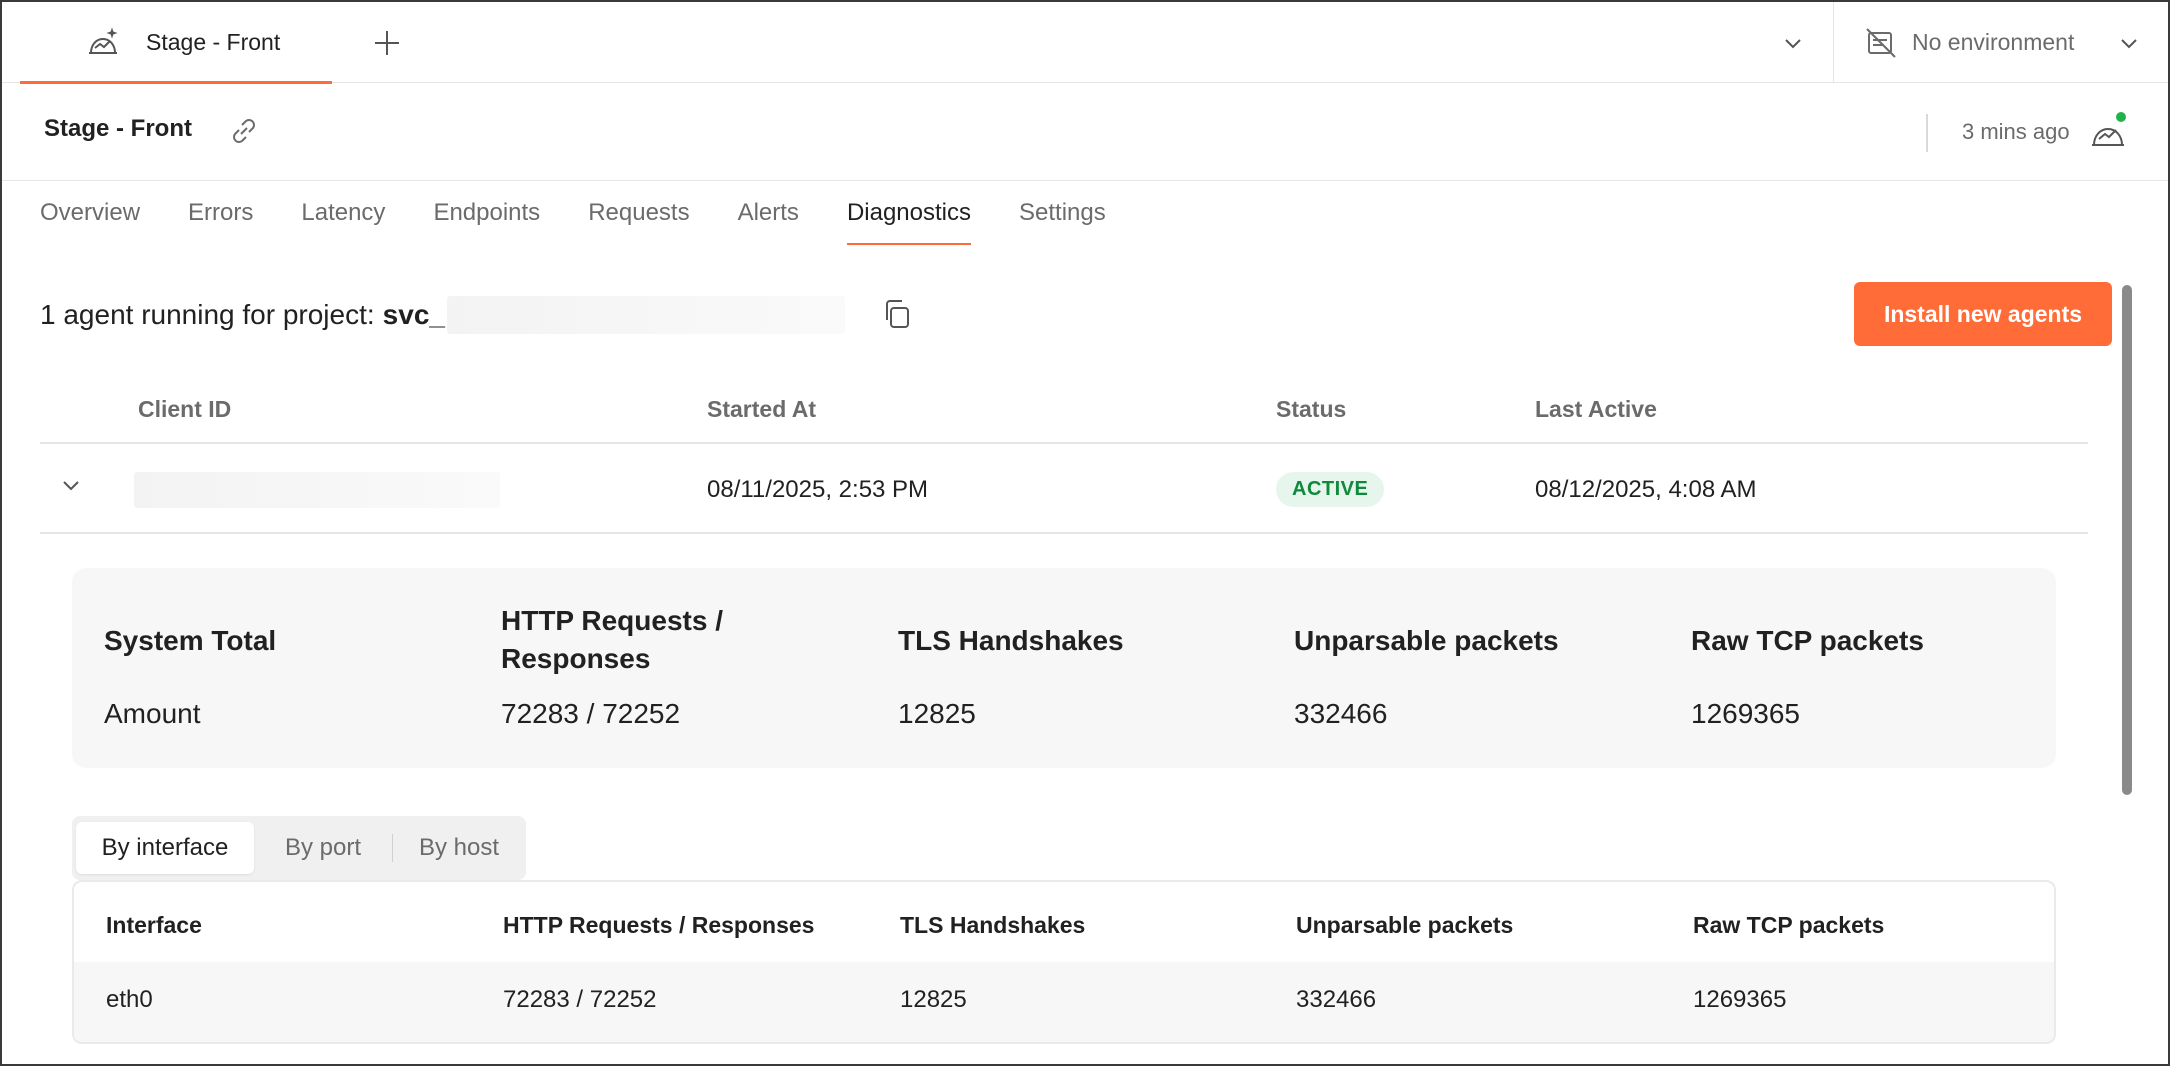  Describe the element at coordinates (1085, 43) in the screenshot. I see `tab-bar: Stage - Front No environment` at that location.